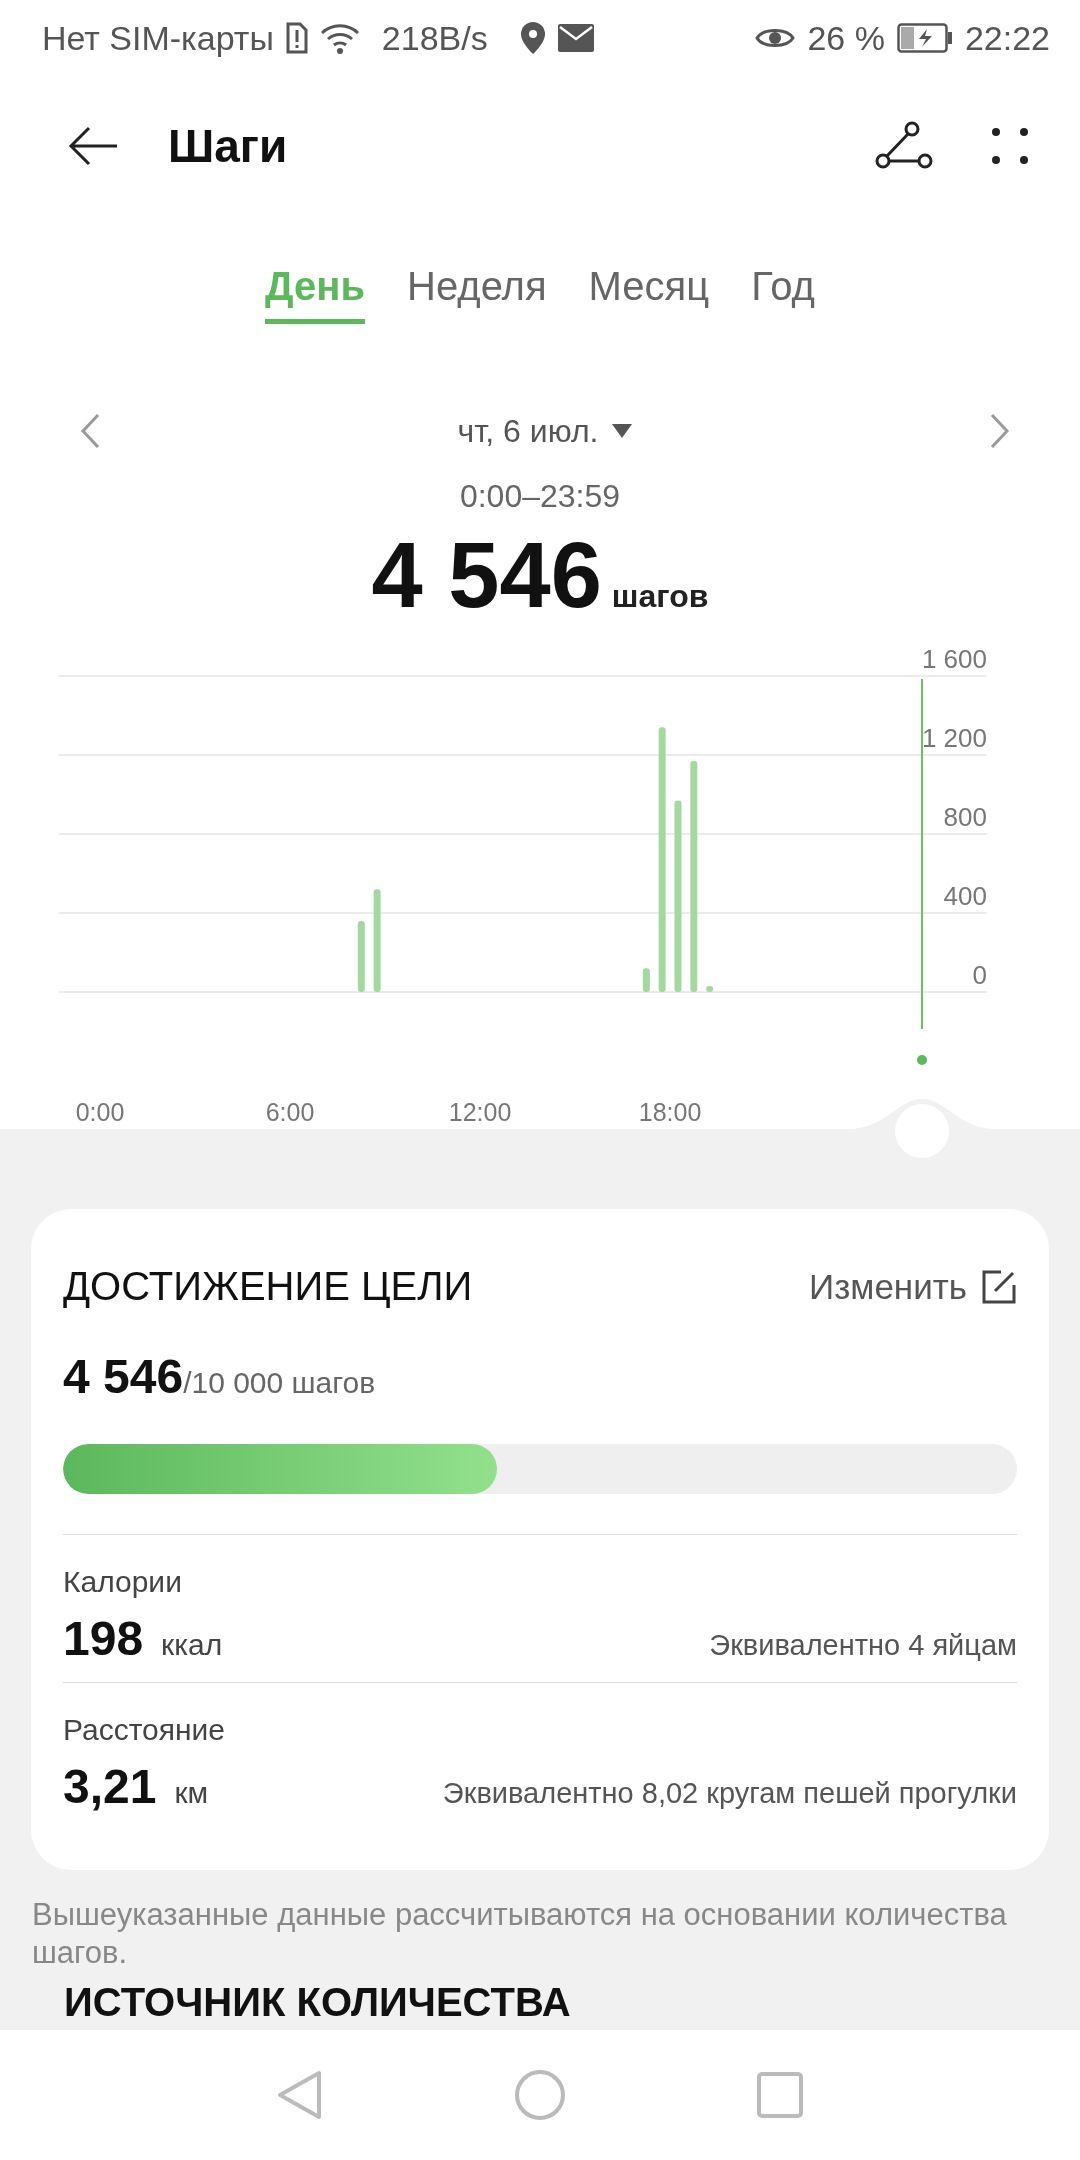 This screenshot has width=1080, height=2160. I want to click on period-tab: Месяц, so click(649, 294).